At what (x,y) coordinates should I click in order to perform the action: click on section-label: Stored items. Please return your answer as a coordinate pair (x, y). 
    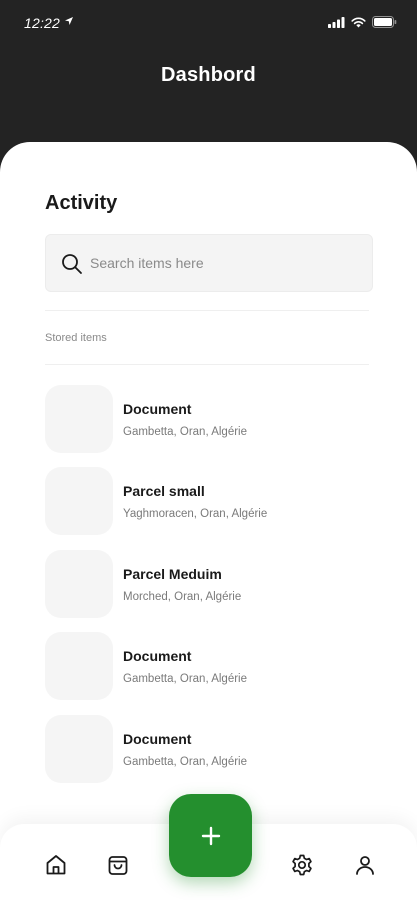
    Looking at the image, I should click on (76, 338).